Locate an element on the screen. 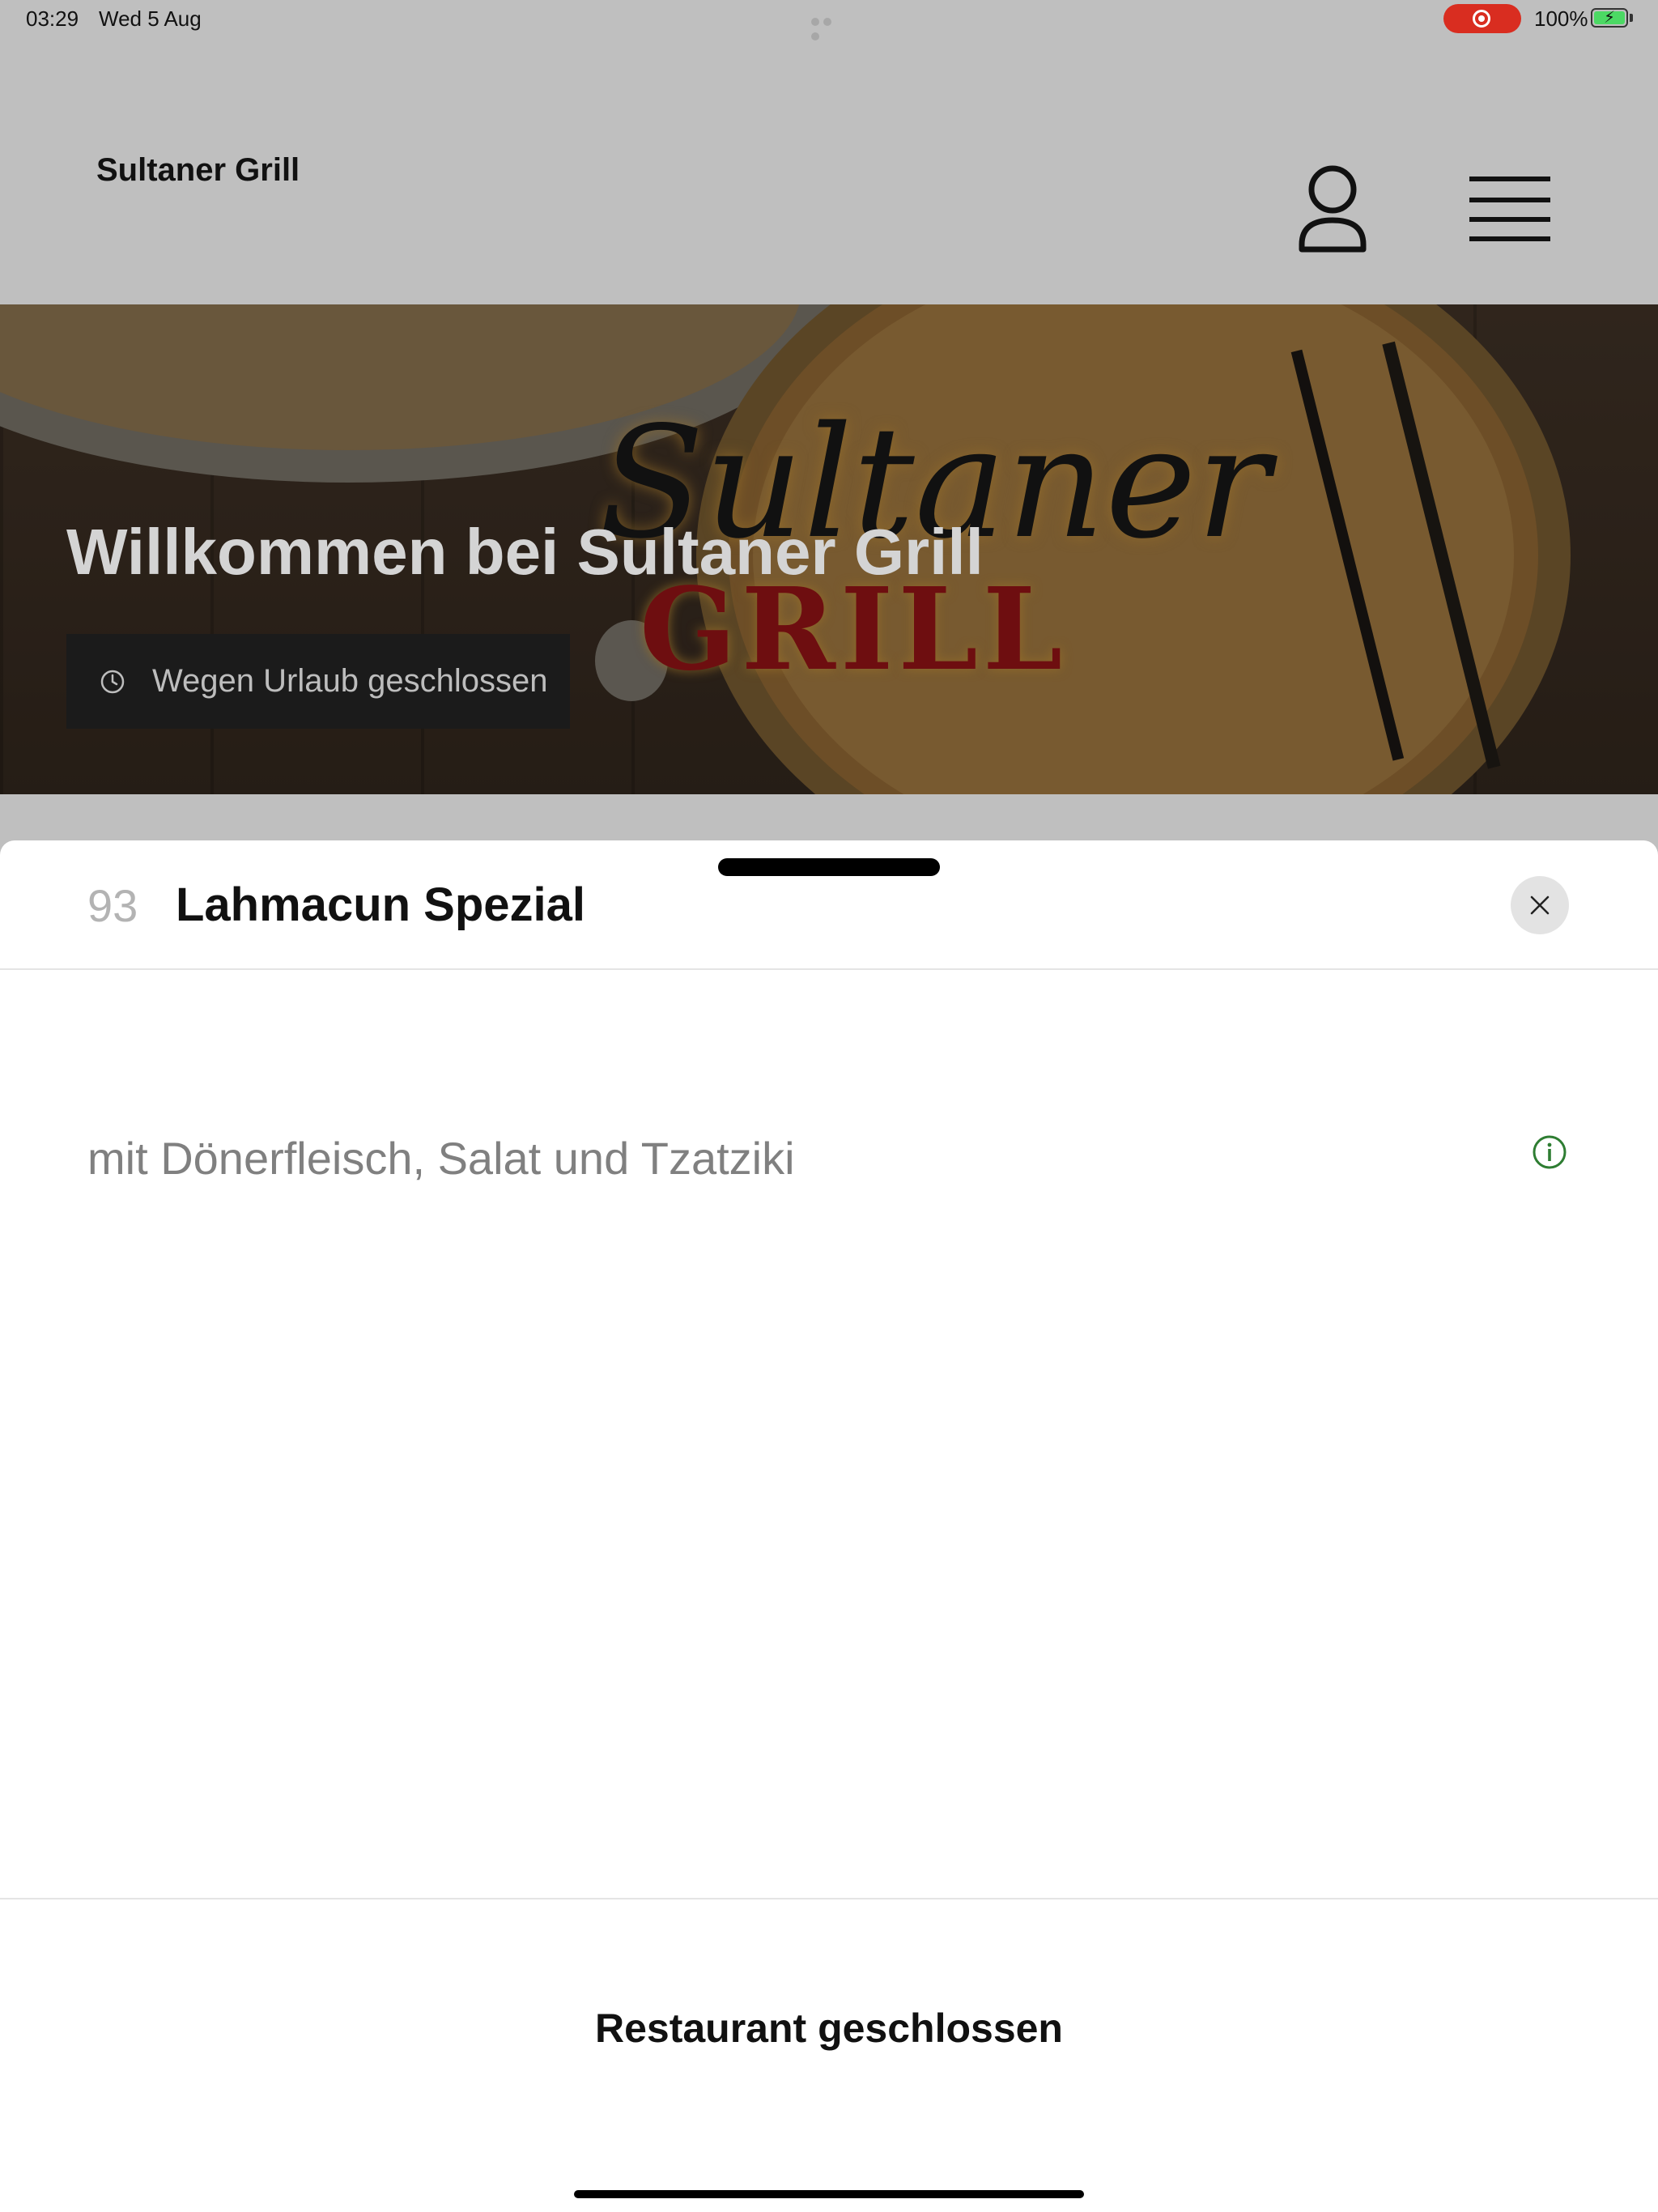 The width and height of the screenshot is (1658, 2212). welcome-title: Willkommen bei Sultaner Grill is located at coordinates (525, 552).